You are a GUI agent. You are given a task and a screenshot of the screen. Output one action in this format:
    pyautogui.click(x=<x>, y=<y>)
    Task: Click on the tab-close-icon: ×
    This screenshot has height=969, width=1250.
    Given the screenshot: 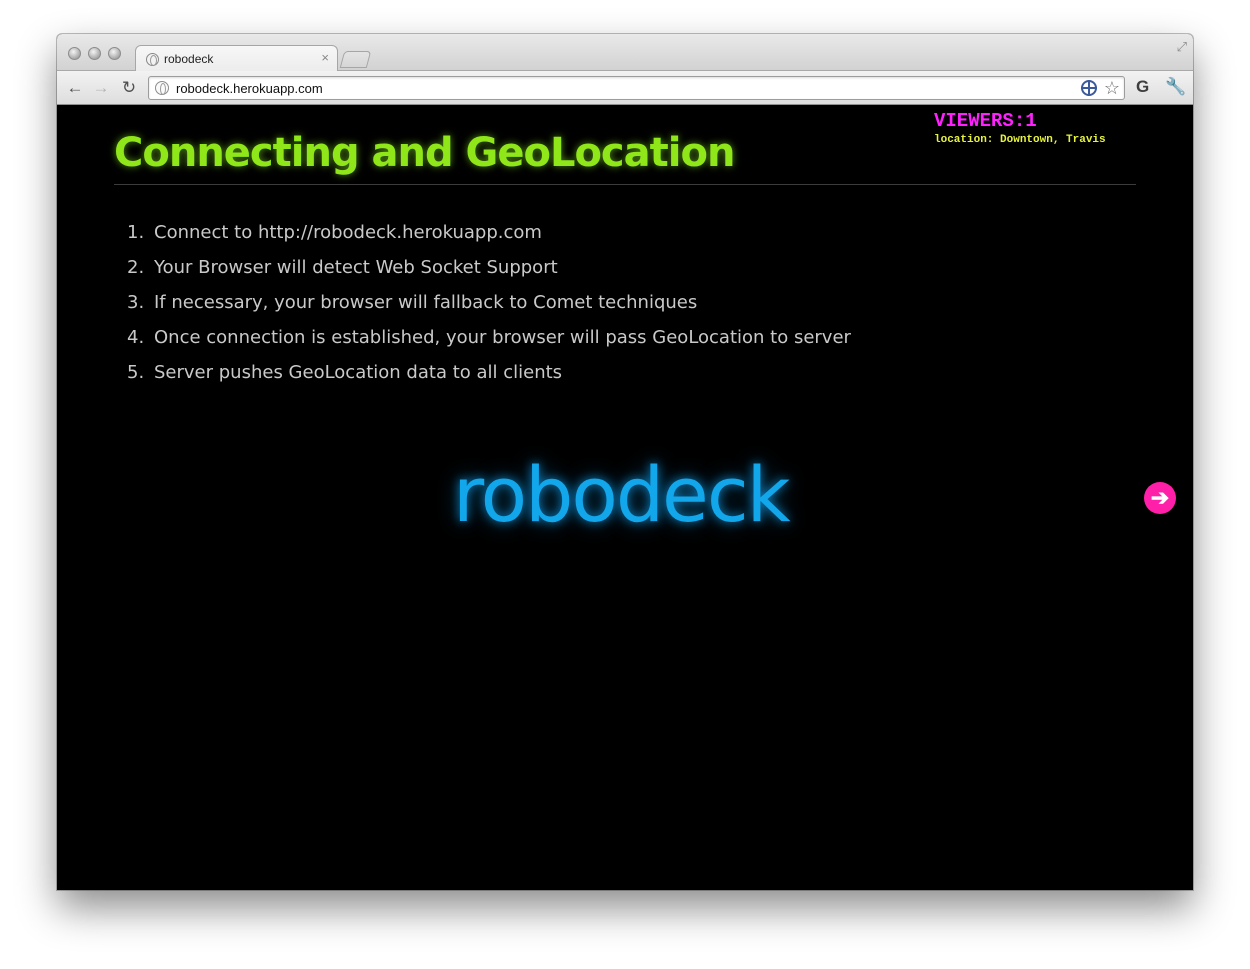 What is the action you would take?
    pyautogui.click(x=325, y=57)
    